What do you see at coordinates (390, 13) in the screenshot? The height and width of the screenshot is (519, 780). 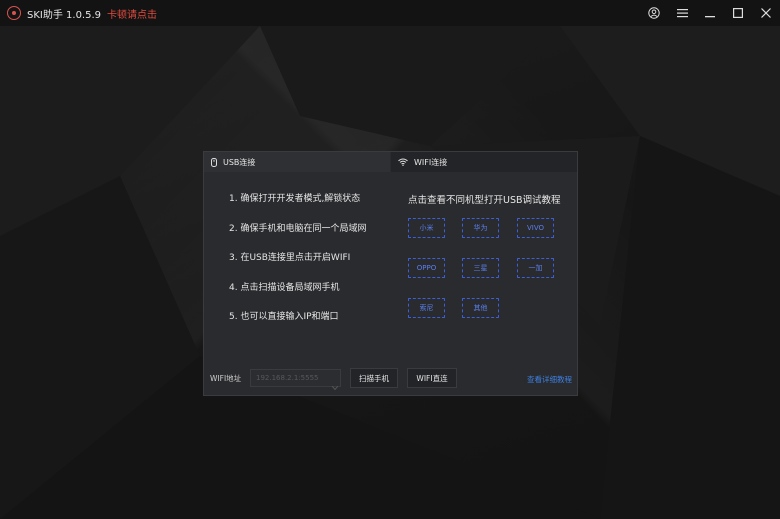 I see `title-bar: SKI助手 1.0.5.9 卡顿请点击` at bounding box center [390, 13].